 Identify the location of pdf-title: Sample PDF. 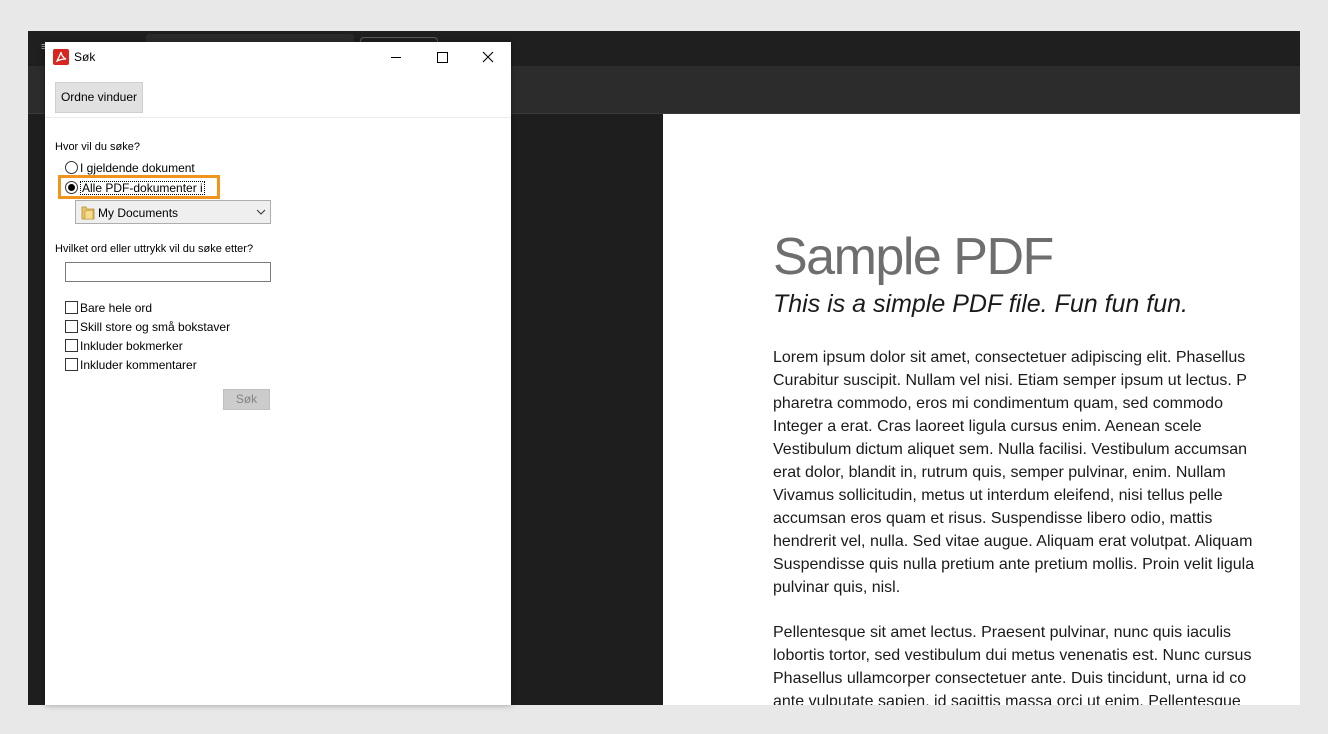
(913, 257).